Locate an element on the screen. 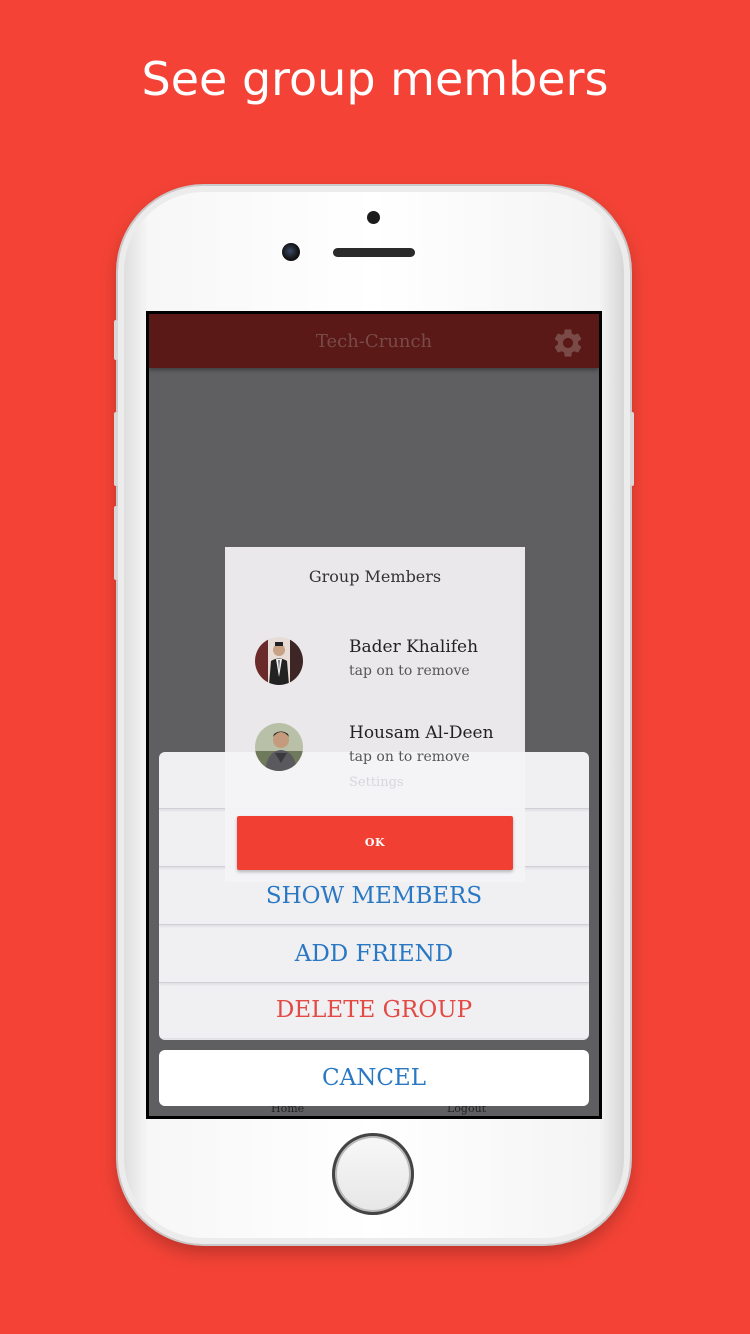  power-button is located at coordinates (632, 449).